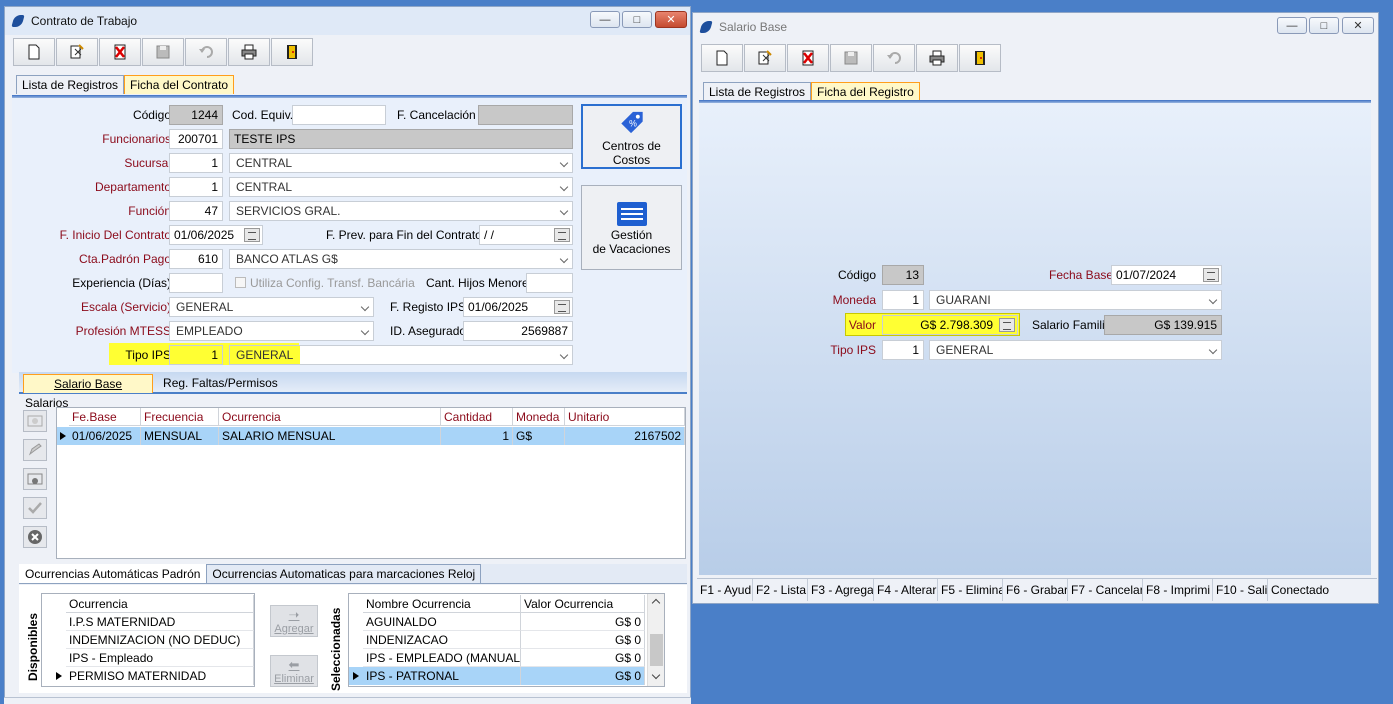  What do you see at coordinates (583, 604) in the screenshot?
I see `sel-header-valor: Valor Ocurrencia` at bounding box center [583, 604].